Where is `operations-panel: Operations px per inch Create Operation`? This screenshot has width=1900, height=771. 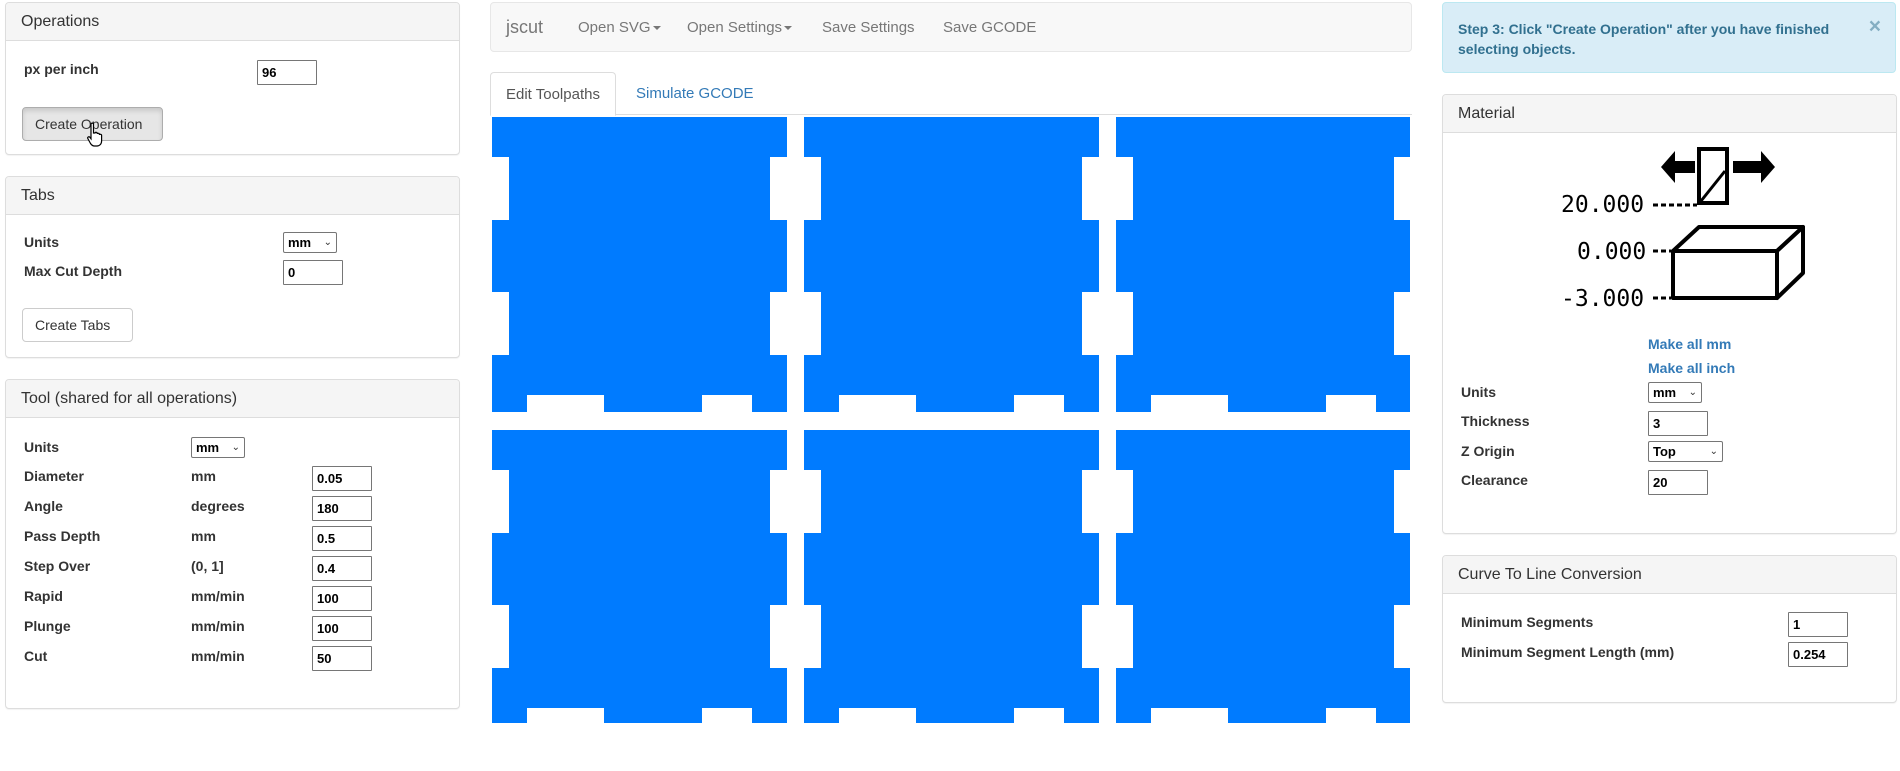 operations-panel: Operations px per inch Create Operation is located at coordinates (232, 78).